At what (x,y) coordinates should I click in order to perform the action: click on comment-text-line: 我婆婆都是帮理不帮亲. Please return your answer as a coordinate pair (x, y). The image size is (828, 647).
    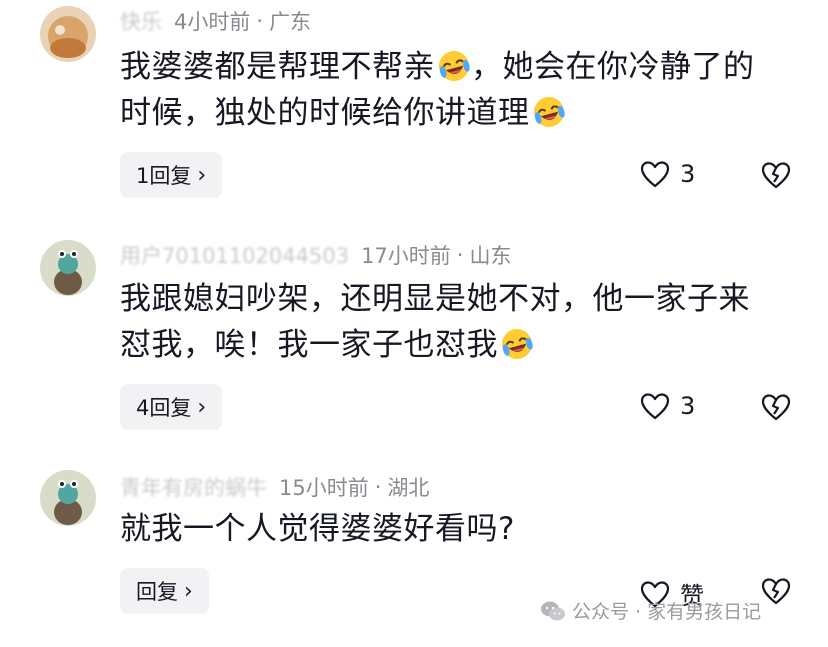
    Looking at the image, I should click on (277, 67).